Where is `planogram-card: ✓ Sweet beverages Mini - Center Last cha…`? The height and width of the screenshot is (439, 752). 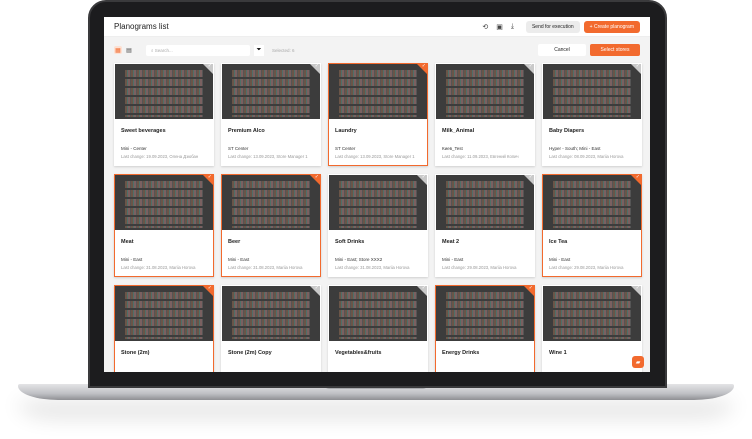
planogram-card: ✓ Sweet beverages Mini - Center Last cha… is located at coordinates (164, 114).